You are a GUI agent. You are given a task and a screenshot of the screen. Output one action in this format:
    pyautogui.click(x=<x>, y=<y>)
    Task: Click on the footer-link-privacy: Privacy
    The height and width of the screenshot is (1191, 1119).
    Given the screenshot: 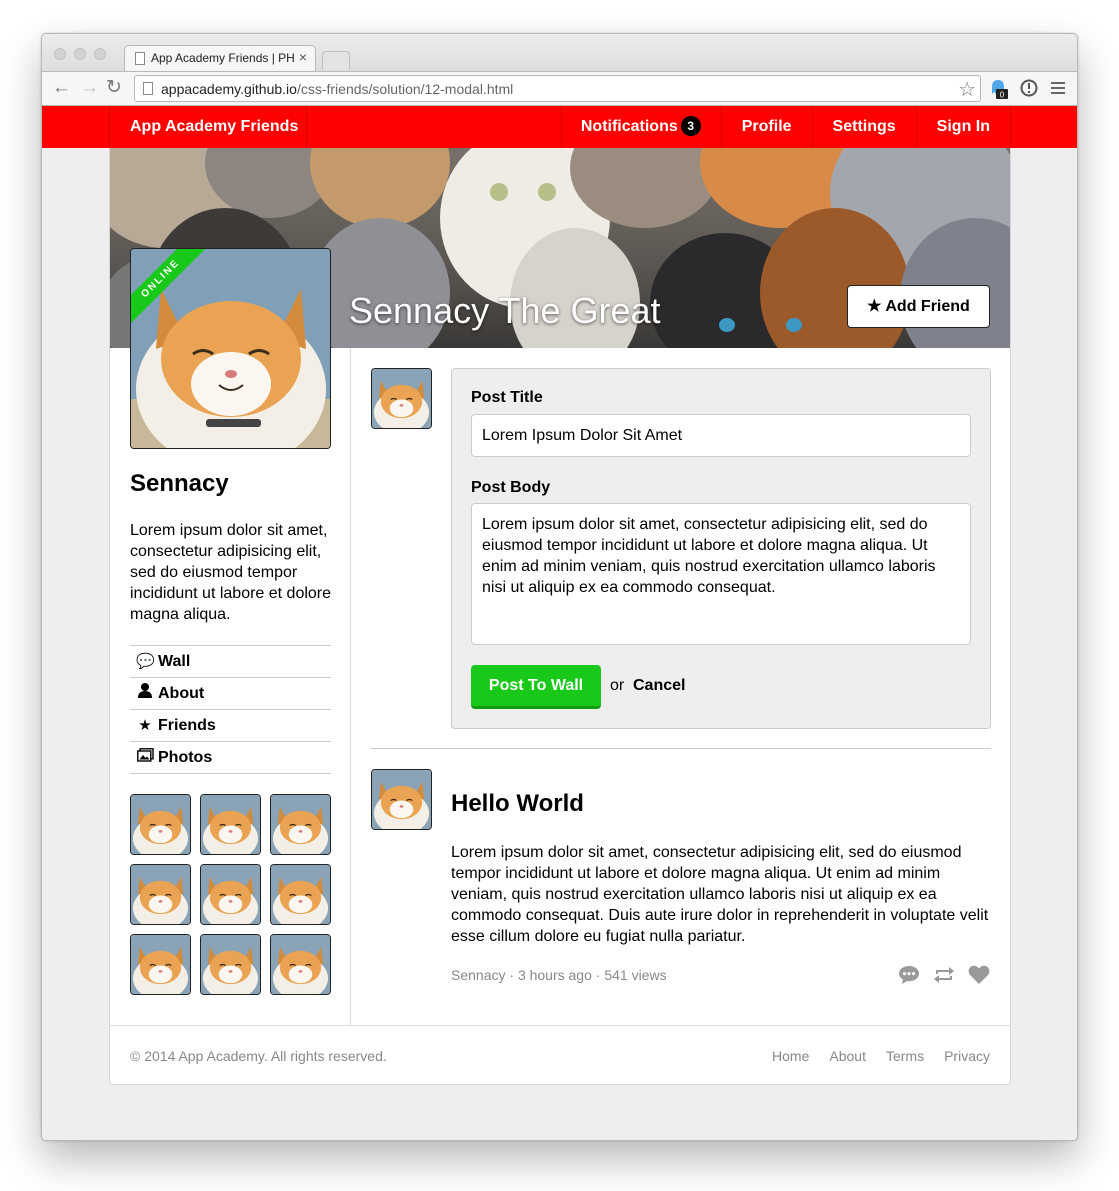 What is the action you would take?
    pyautogui.click(x=967, y=1056)
    